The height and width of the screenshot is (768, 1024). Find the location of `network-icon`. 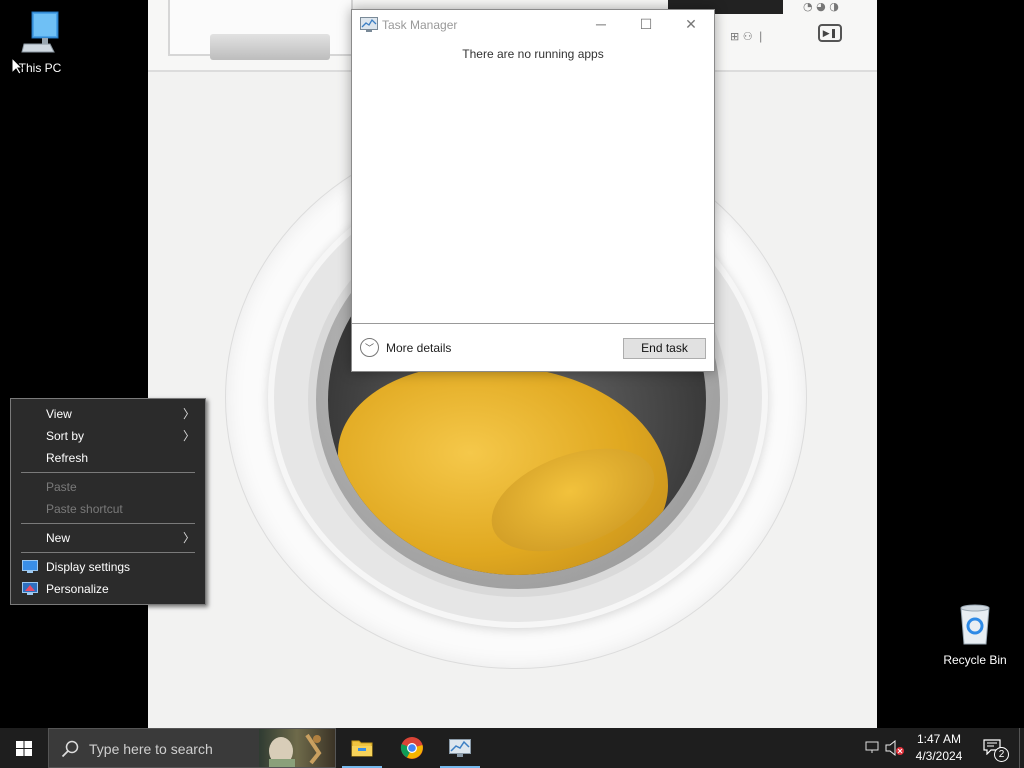

network-icon is located at coordinates (872, 747).